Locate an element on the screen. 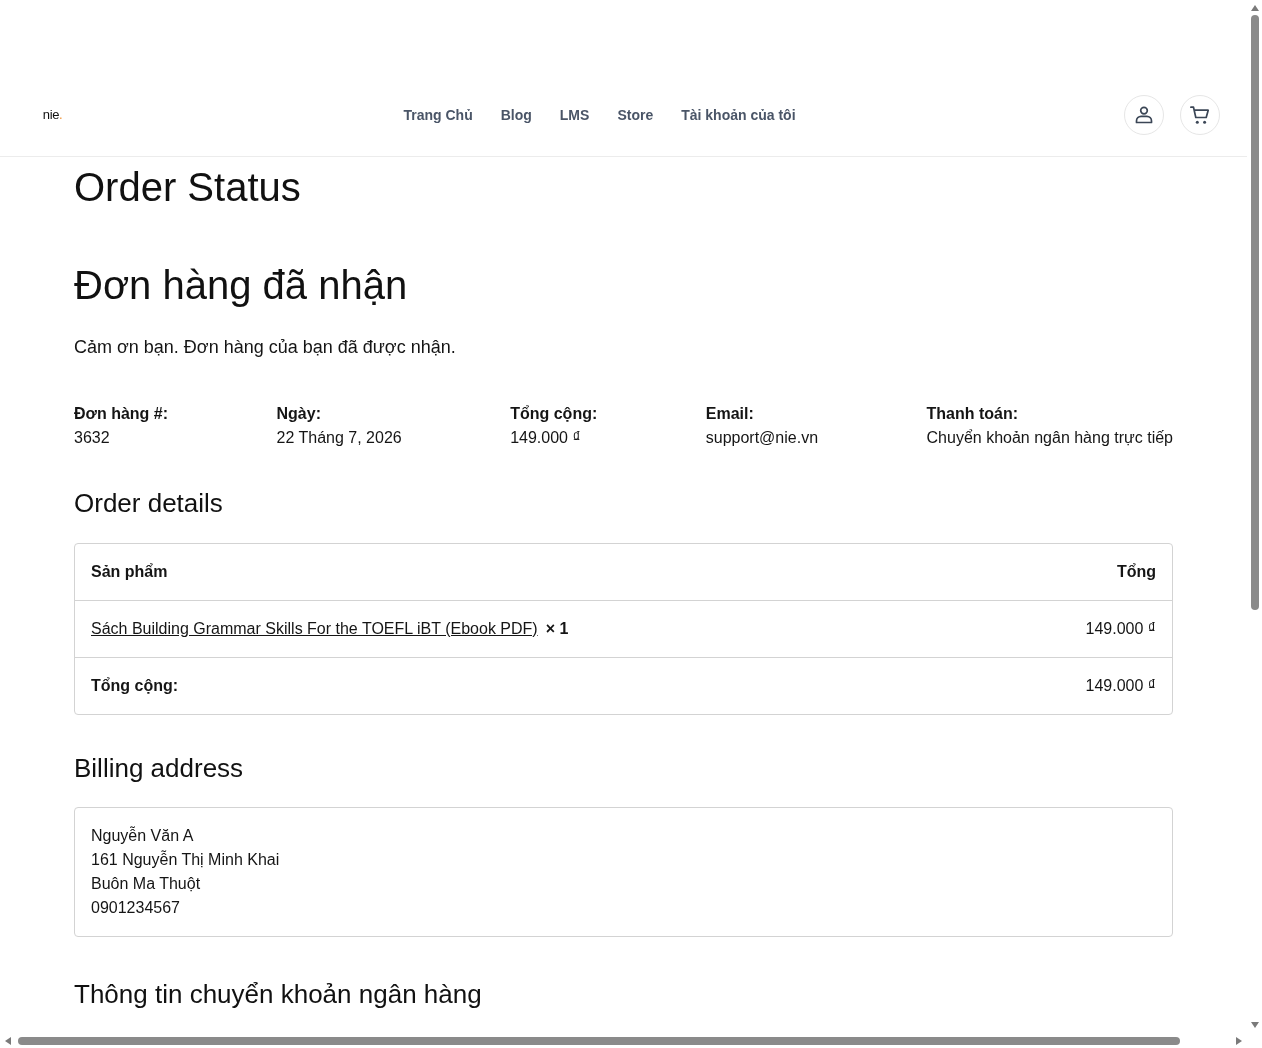 Image resolution: width=1262 pixels, height=1048 pixels. overview-value: 22 Tháng 7, 2026 is located at coordinates (339, 438).